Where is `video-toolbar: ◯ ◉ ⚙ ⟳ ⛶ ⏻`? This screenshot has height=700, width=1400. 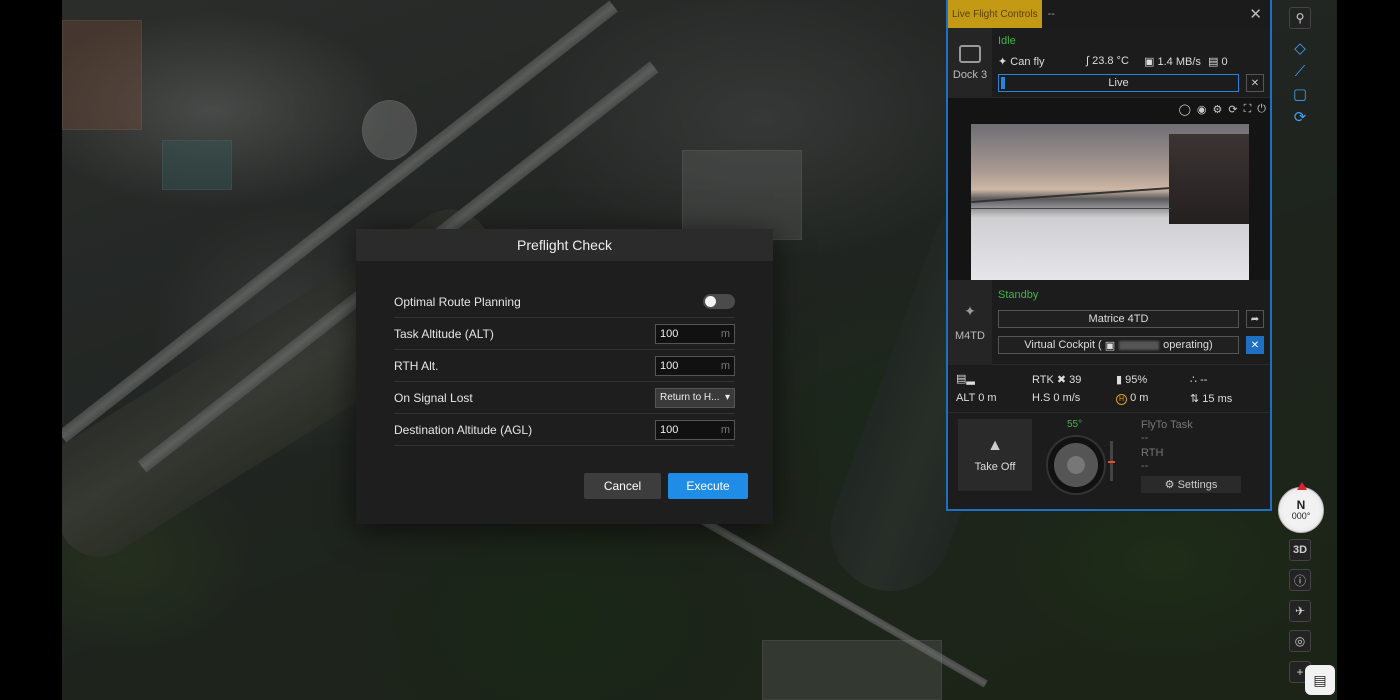 video-toolbar: ◯ ◉ ⚙ ⟳ ⛶ ⏻ is located at coordinates (1222, 109).